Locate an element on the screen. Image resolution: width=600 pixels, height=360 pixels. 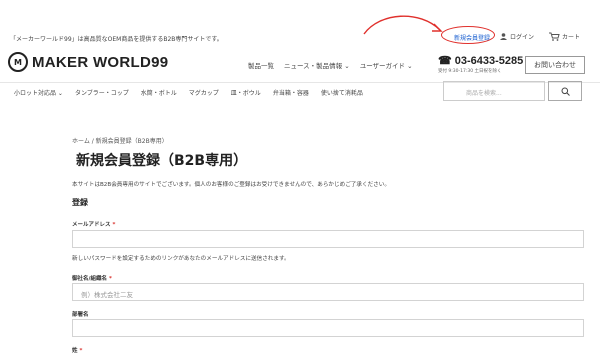
user-icon is located at coordinates (503, 36).